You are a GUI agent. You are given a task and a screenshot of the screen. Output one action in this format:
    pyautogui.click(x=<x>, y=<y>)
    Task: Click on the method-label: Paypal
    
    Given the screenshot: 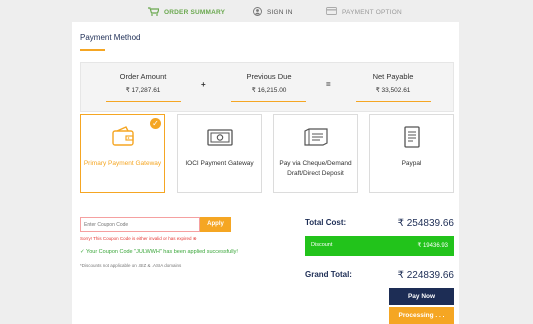 What is the action you would take?
    pyautogui.click(x=411, y=163)
    